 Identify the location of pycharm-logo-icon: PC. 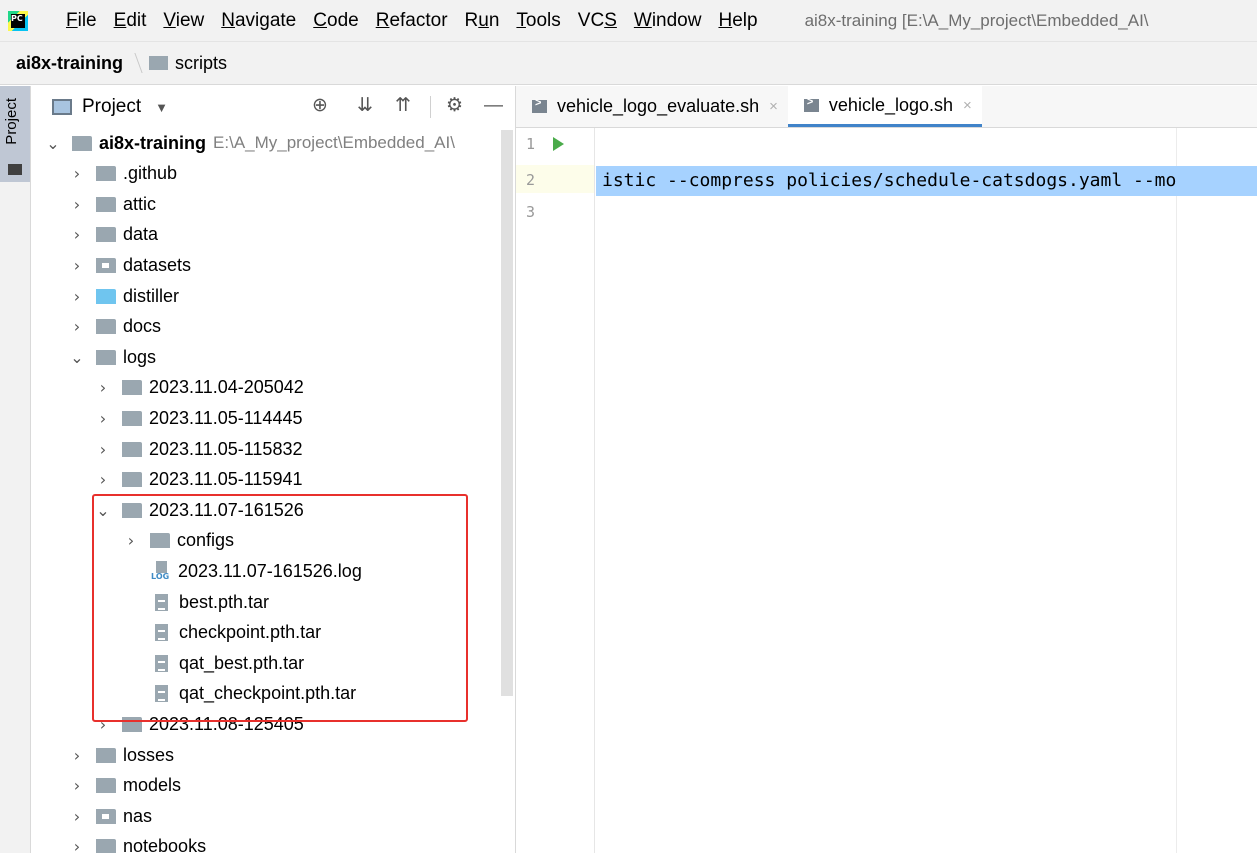
(18, 20).